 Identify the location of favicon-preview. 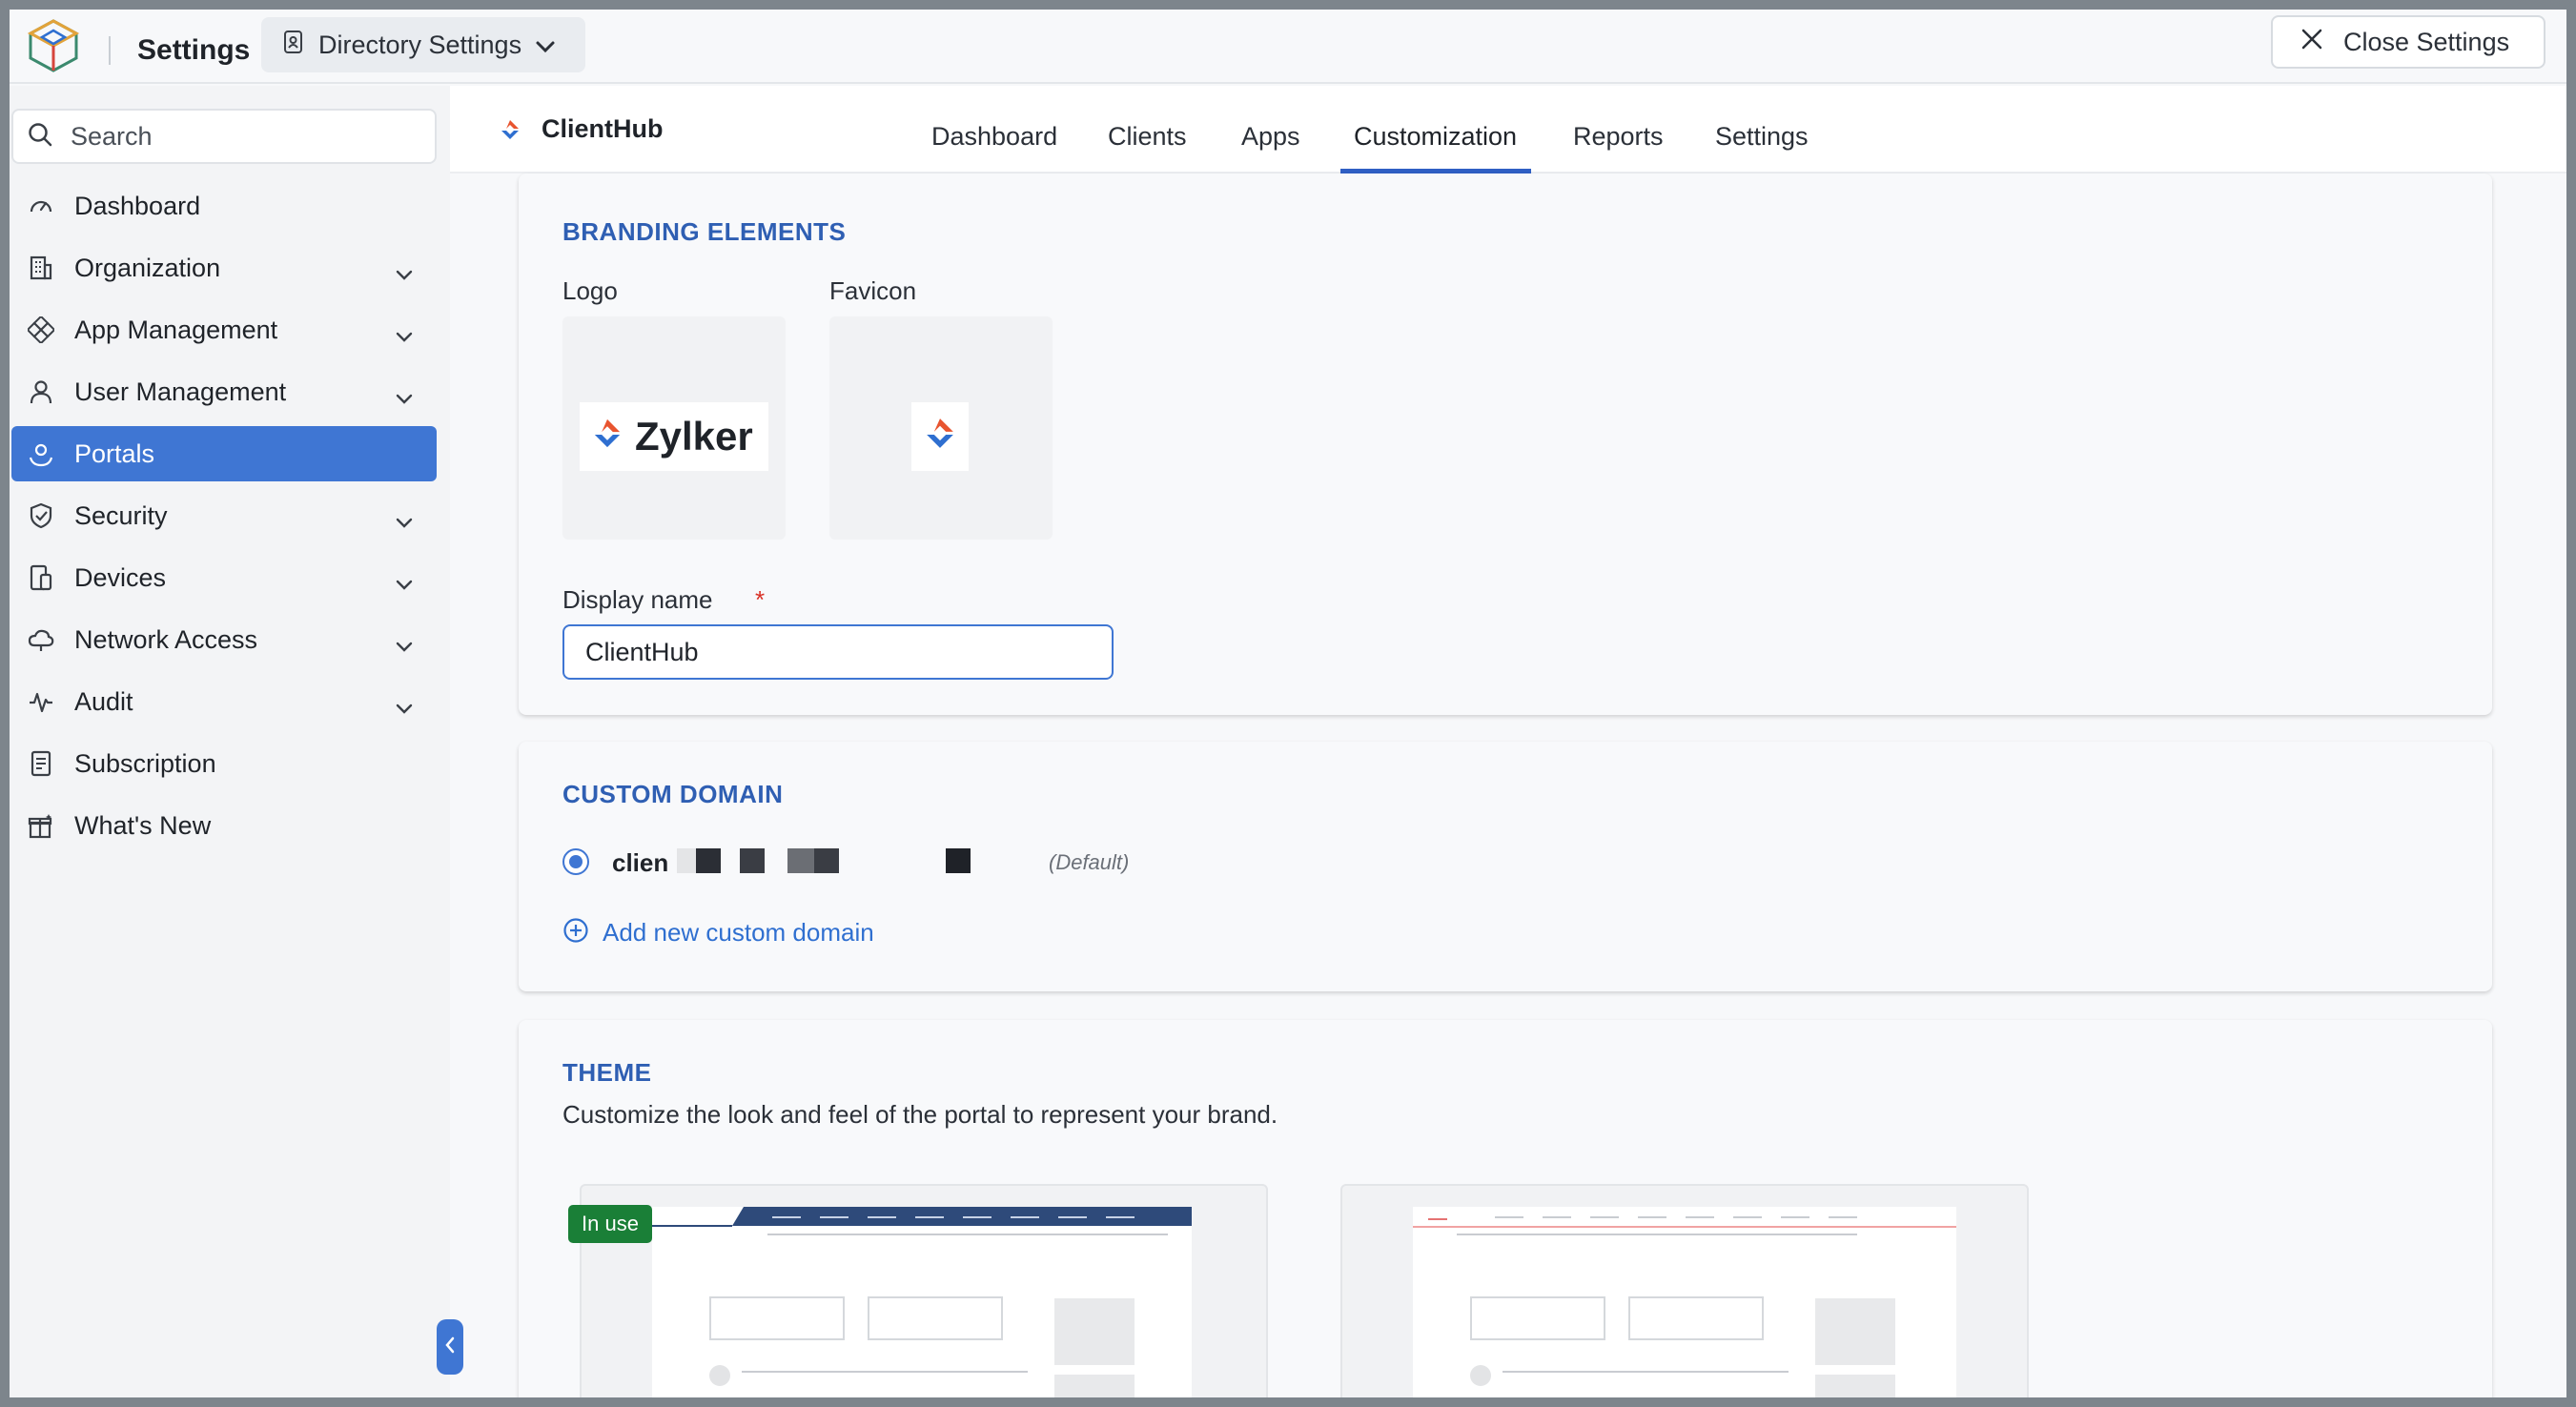
(940, 436).